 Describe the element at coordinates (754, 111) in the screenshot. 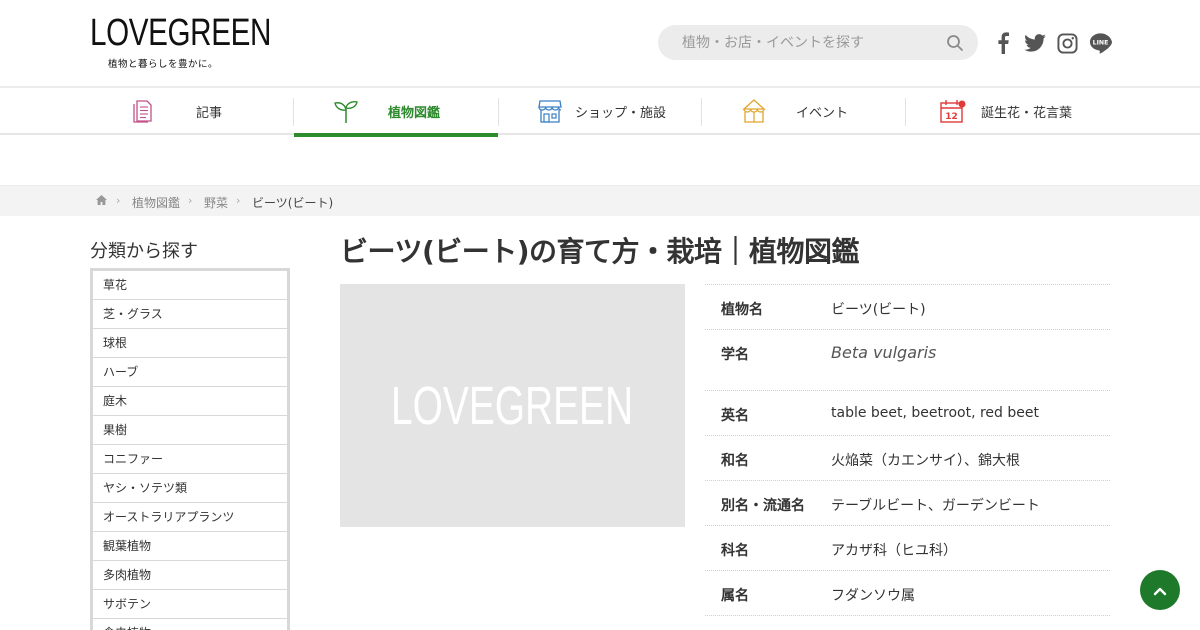

I see `tent-icon` at that location.